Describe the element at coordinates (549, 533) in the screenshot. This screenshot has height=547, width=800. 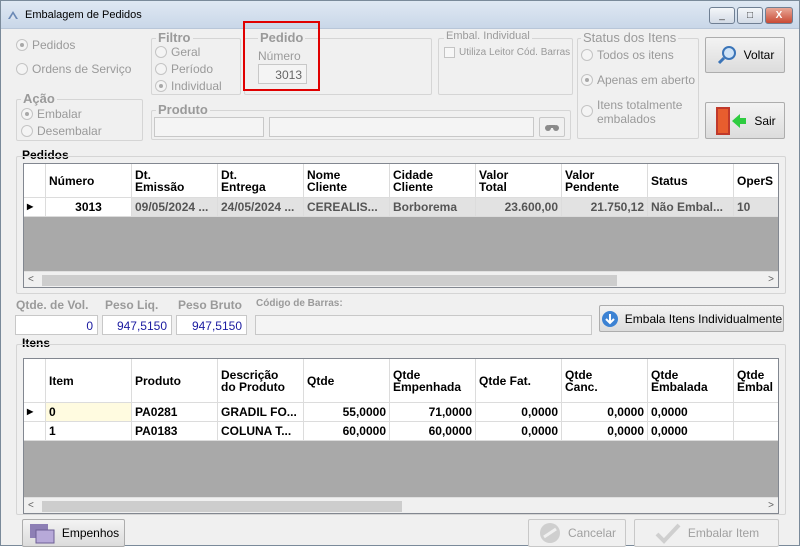
I see `cancel-icon` at that location.